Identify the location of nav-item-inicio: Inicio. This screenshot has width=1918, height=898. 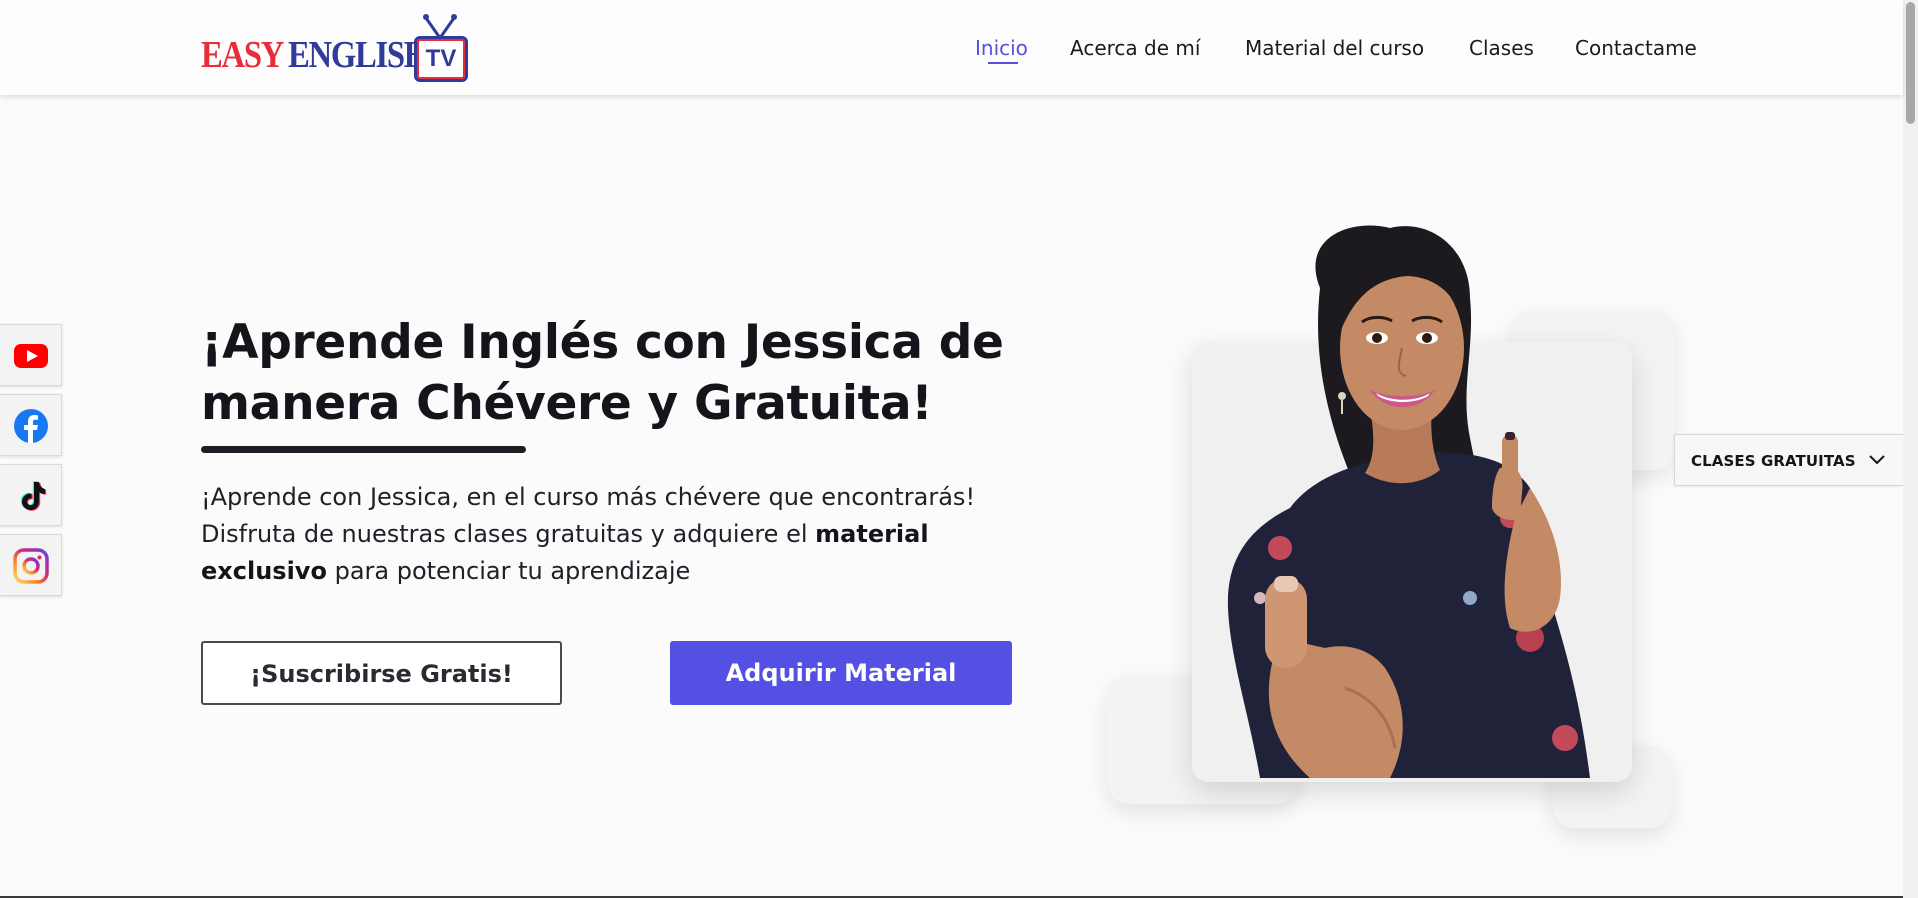
(1001, 48).